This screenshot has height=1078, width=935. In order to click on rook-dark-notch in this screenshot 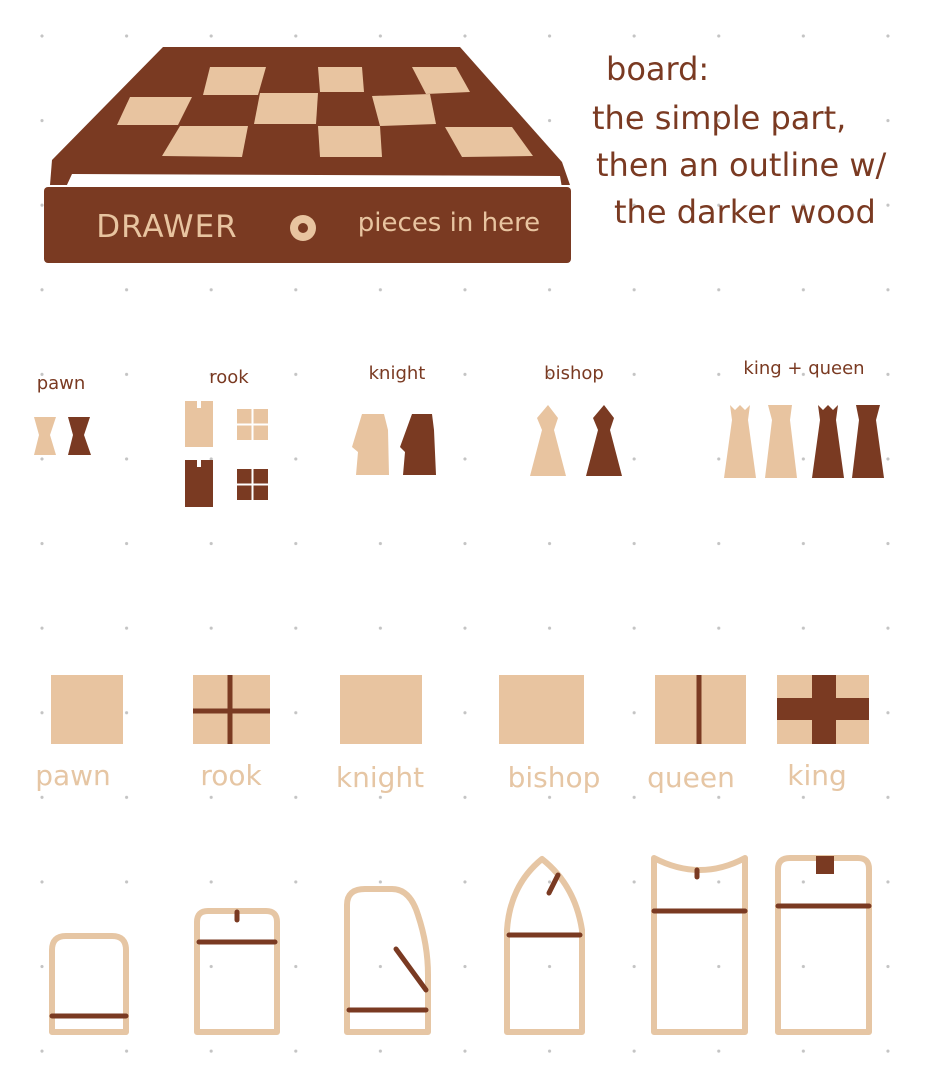, I will do `click(199, 463)`.